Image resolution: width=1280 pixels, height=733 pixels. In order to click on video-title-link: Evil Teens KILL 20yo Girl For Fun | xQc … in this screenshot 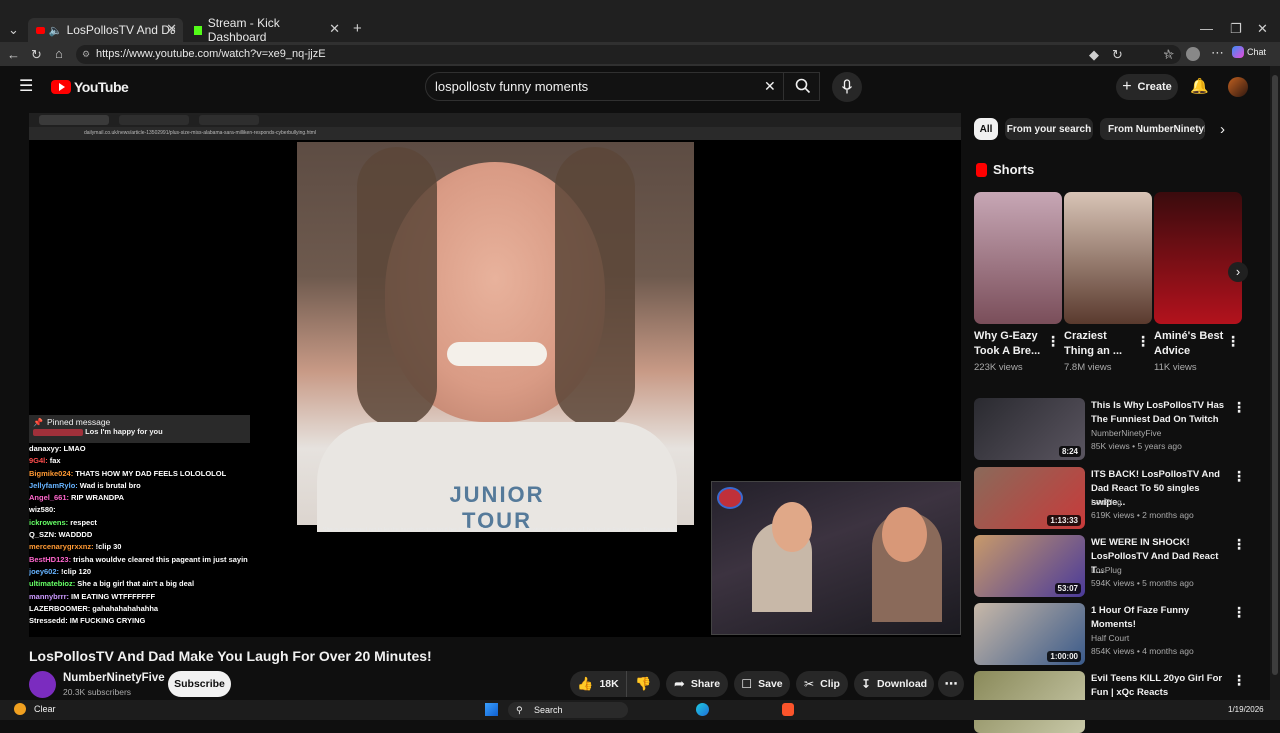, I will do `click(1161, 686)`.